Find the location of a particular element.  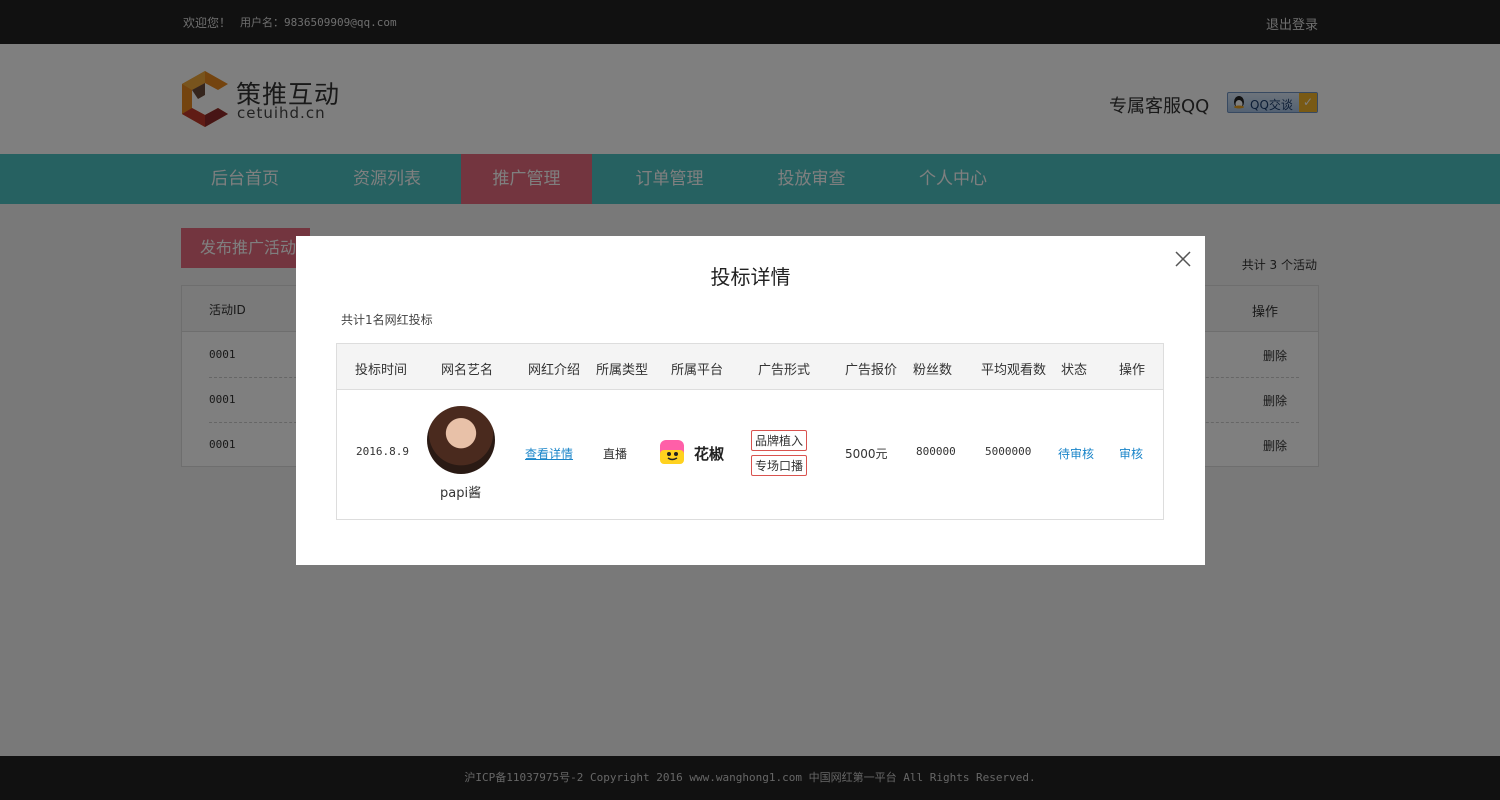

column-header-avg-views: 平均观看数 is located at coordinates (1014, 370).